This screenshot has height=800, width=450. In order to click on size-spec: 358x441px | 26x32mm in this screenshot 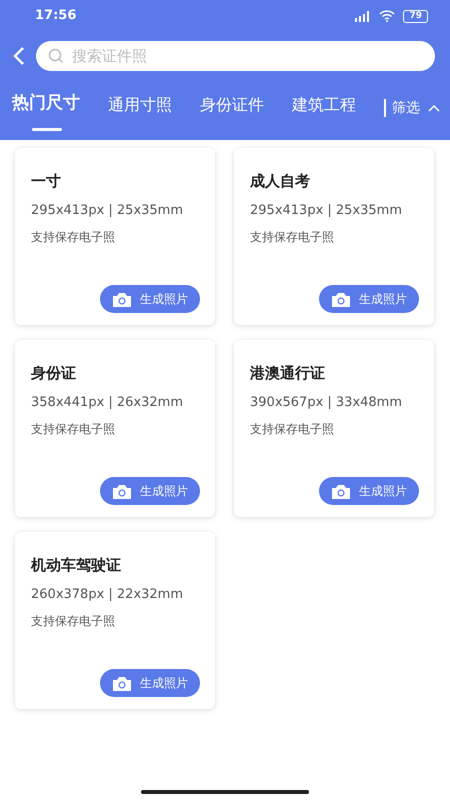, I will do `click(107, 403)`.